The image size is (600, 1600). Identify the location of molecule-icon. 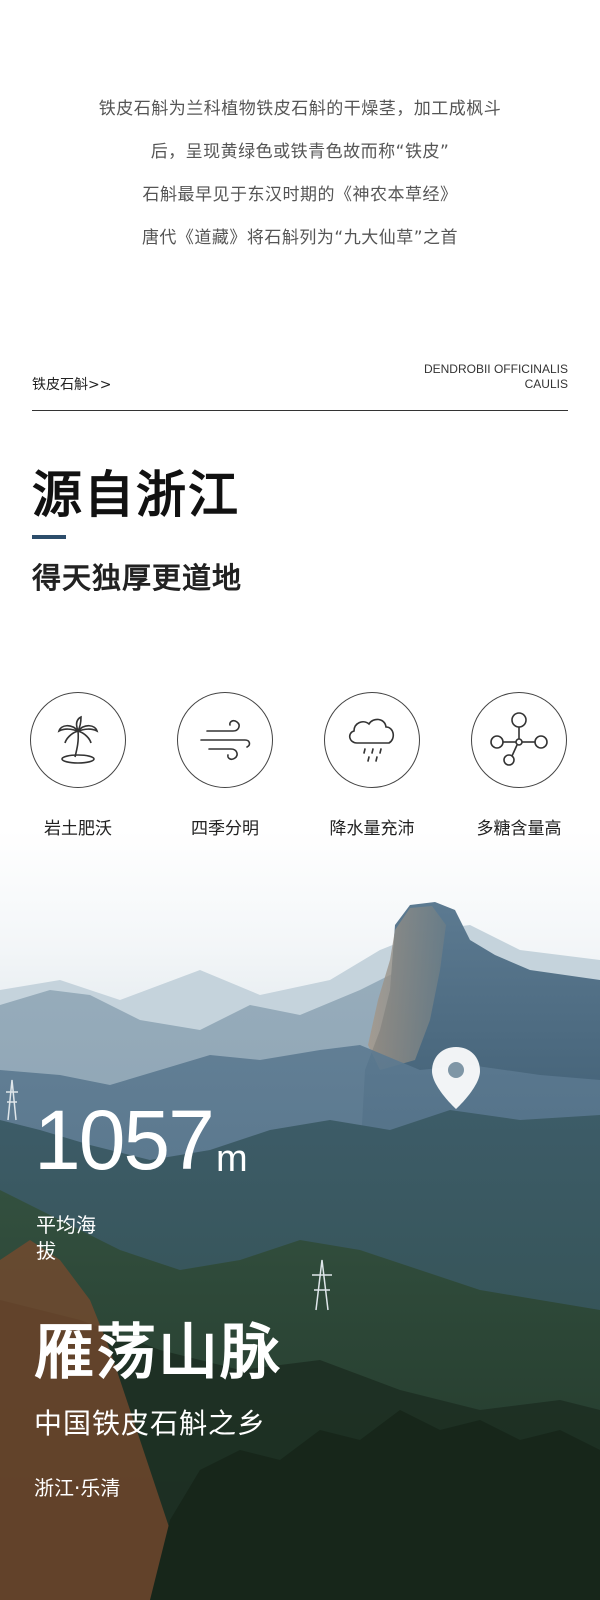
(519, 740).